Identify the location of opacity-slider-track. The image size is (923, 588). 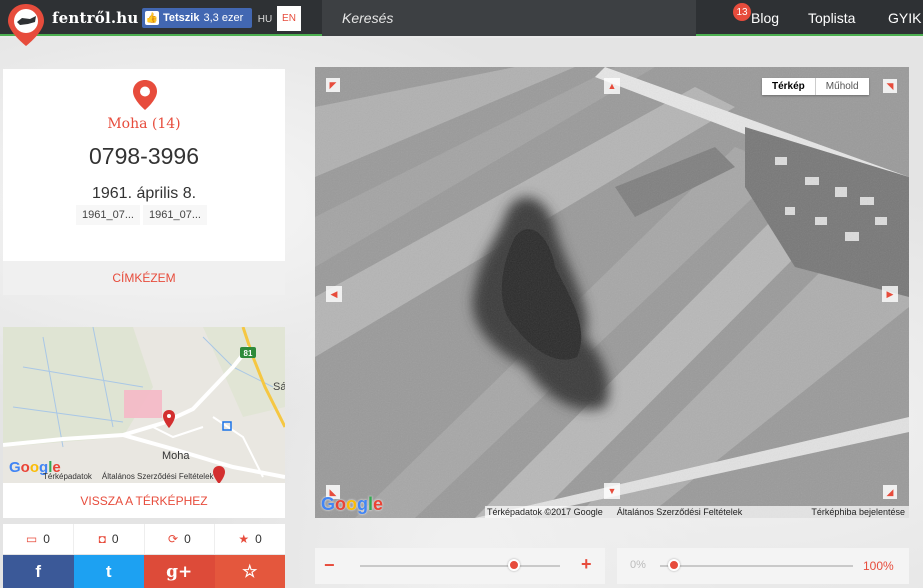
(756, 566).